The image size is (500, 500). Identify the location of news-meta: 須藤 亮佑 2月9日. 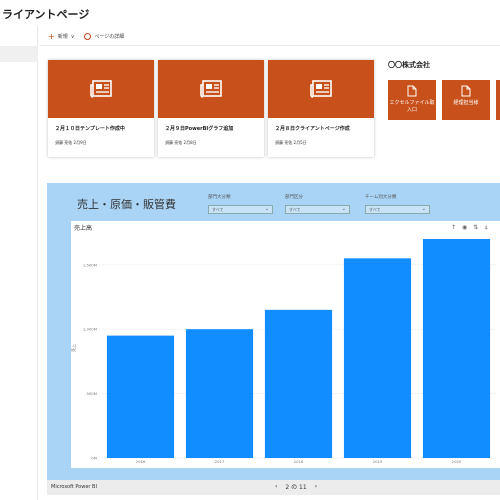
(71, 142).